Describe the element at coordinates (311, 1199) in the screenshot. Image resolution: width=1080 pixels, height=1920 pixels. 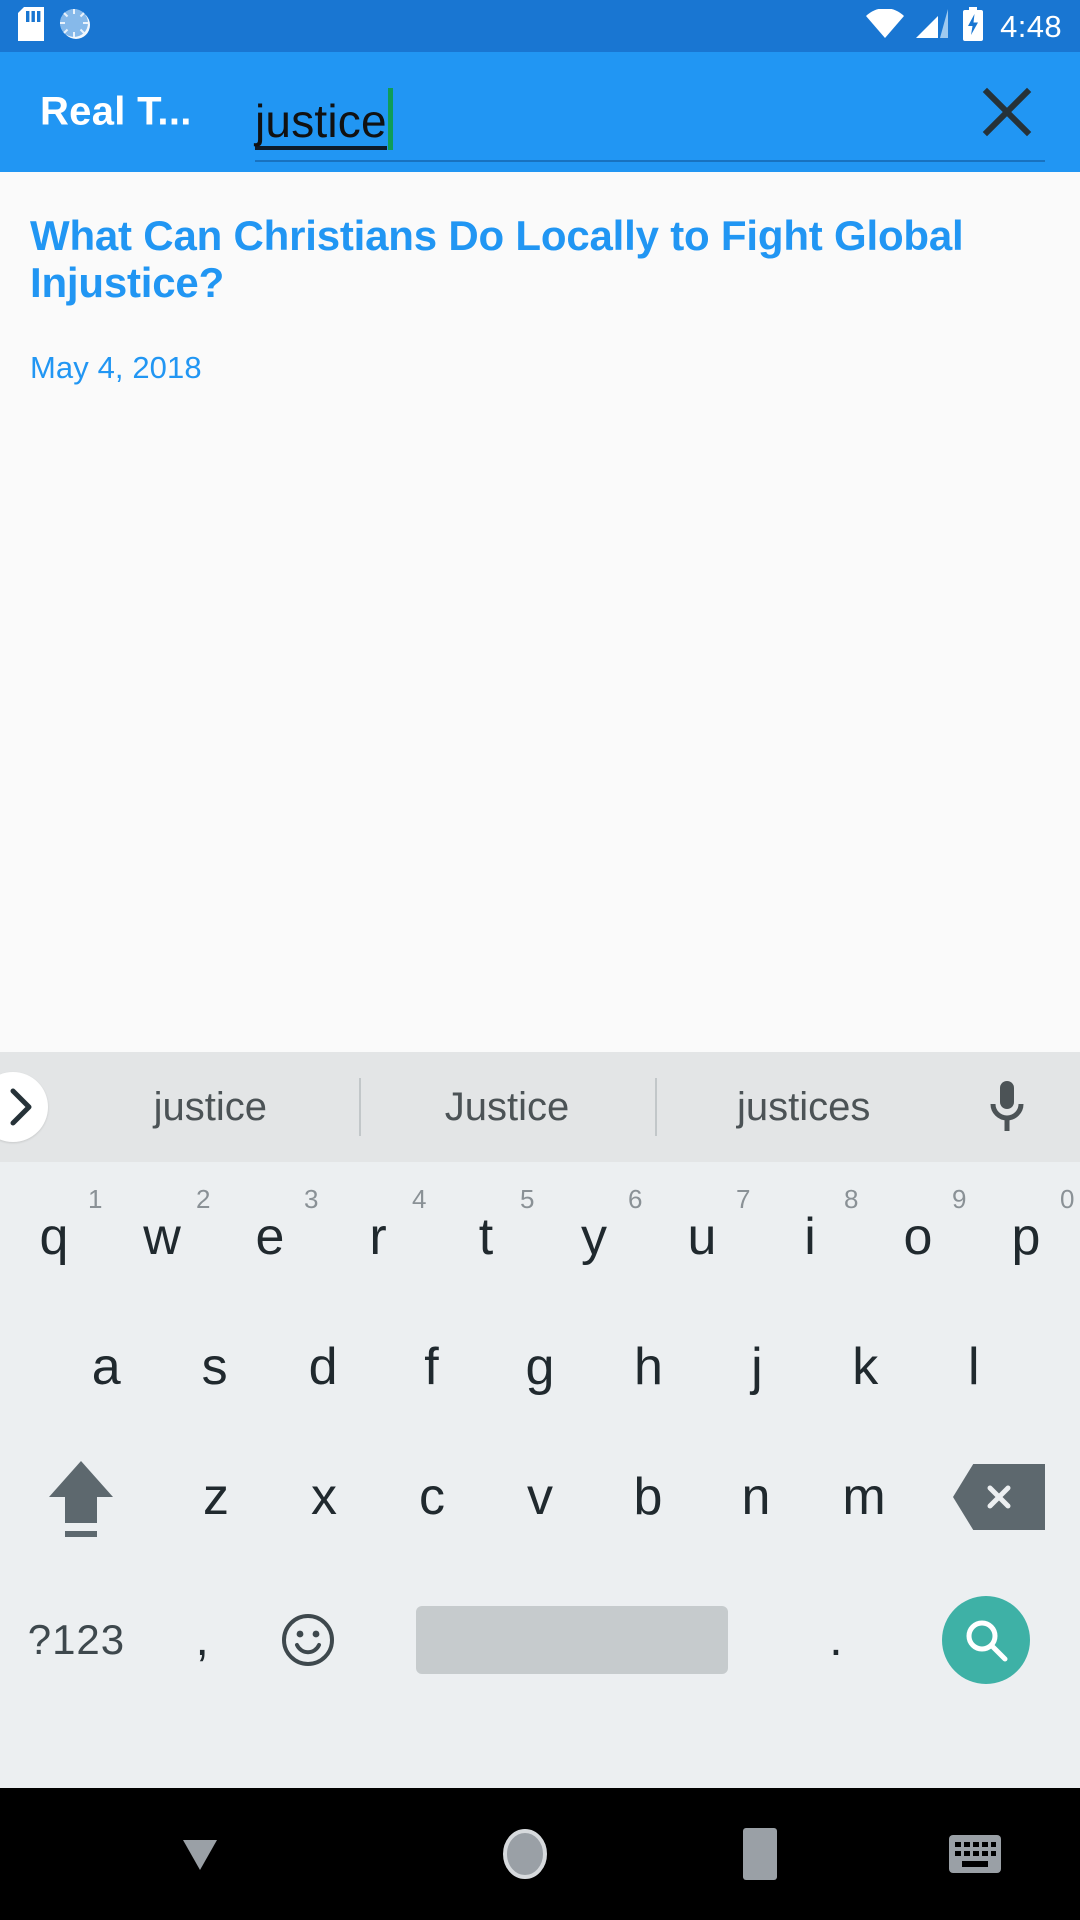
I see `key-hint-e: 3` at that location.